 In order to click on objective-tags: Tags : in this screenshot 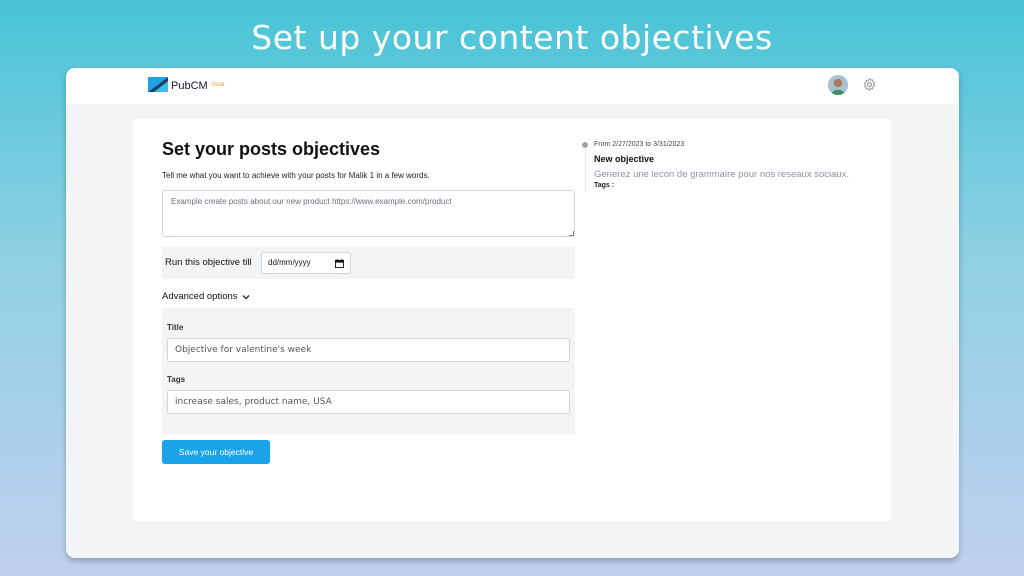, I will do `click(604, 185)`.